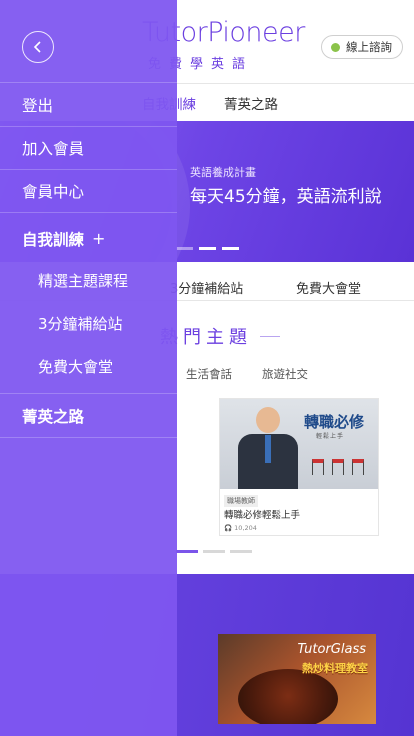  Describe the element at coordinates (88, 190) in the screenshot. I see `menu-item-member-center: 會員中心` at that location.